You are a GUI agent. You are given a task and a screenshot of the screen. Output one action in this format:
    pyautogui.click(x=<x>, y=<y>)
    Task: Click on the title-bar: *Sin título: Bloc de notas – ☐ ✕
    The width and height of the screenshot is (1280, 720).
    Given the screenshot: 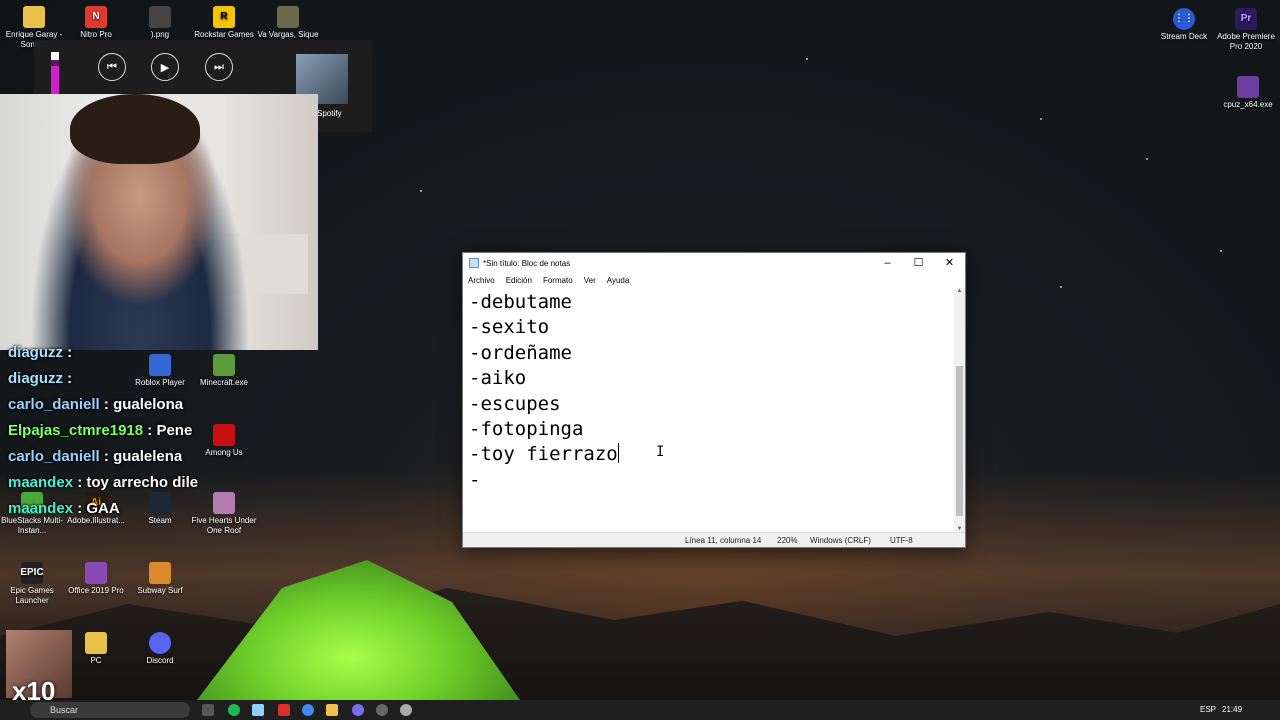 What is the action you would take?
    pyautogui.click(x=714, y=263)
    